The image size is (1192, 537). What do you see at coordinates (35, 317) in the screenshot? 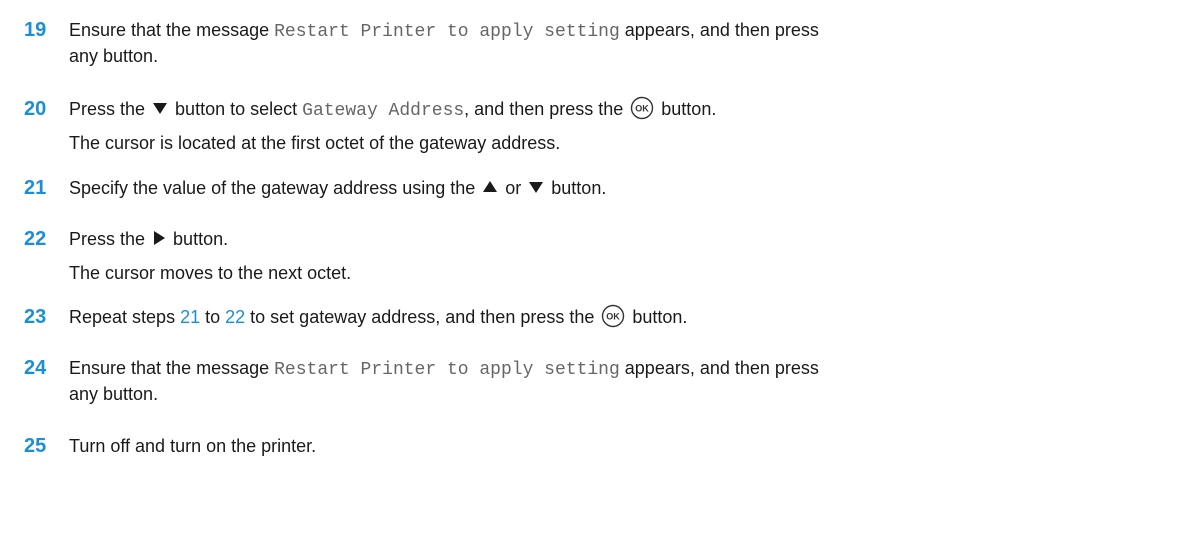
I see `step-number: 23` at bounding box center [35, 317].